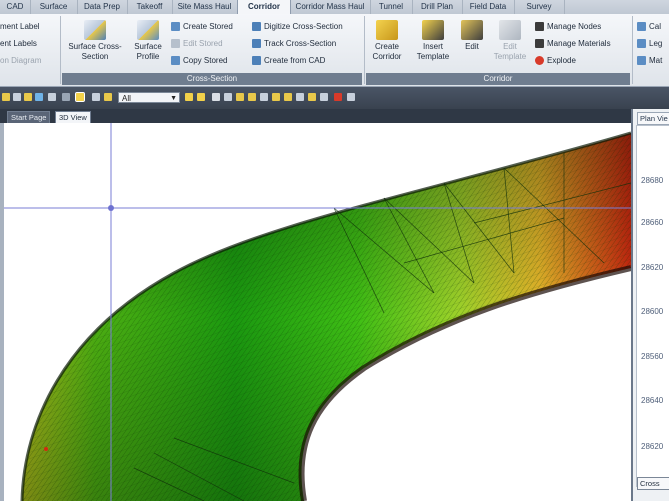 This screenshot has height=501, width=669. What do you see at coordinates (201, 97) in the screenshot?
I see `lock-icon` at bounding box center [201, 97].